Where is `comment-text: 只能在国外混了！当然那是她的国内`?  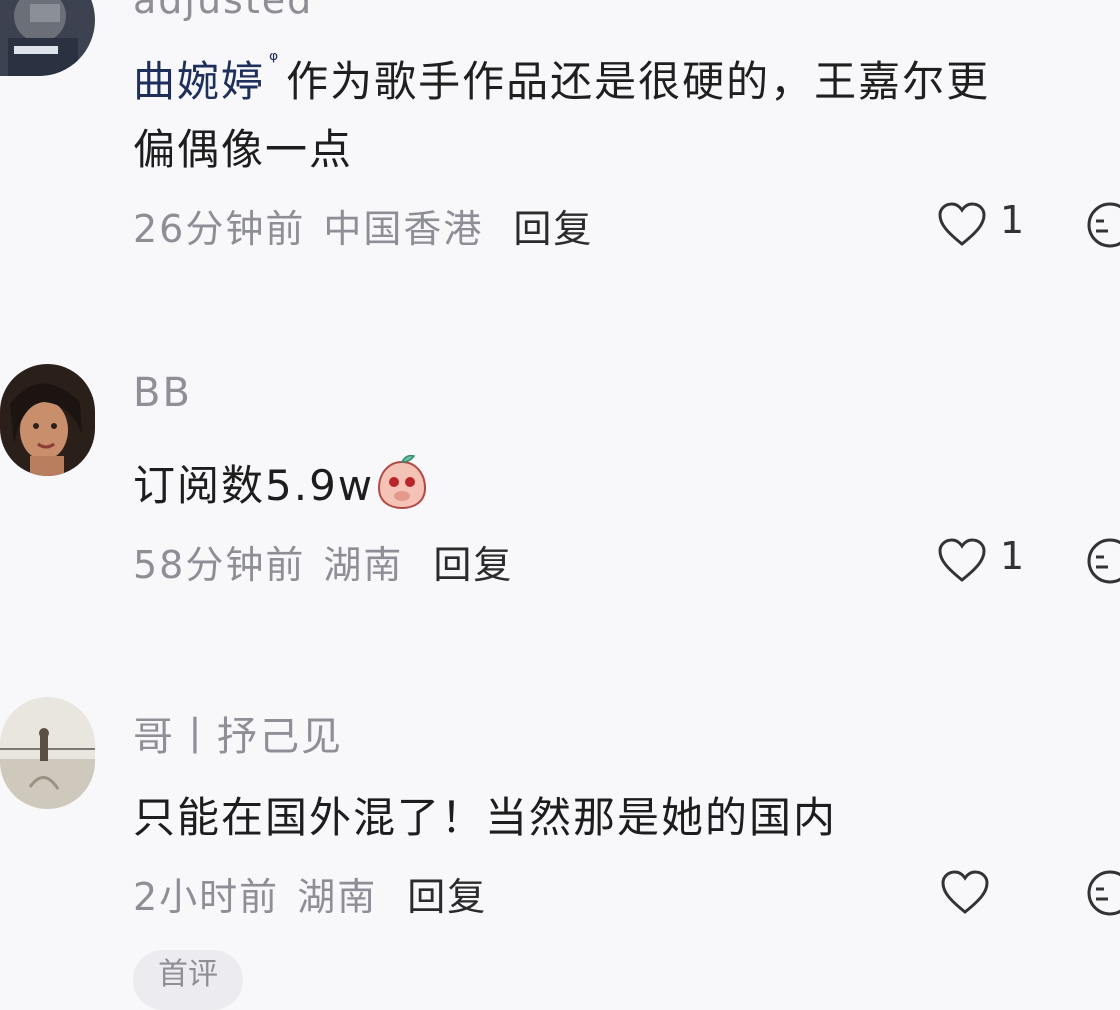 comment-text: 只能在国外混了！当然那是她的国内 is located at coordinates (485, 817).